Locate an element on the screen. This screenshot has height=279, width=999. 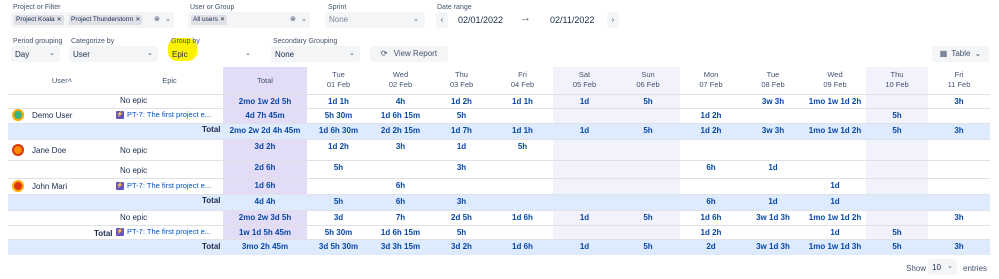
header-epic: Epic is located at coordinates (169, 80).